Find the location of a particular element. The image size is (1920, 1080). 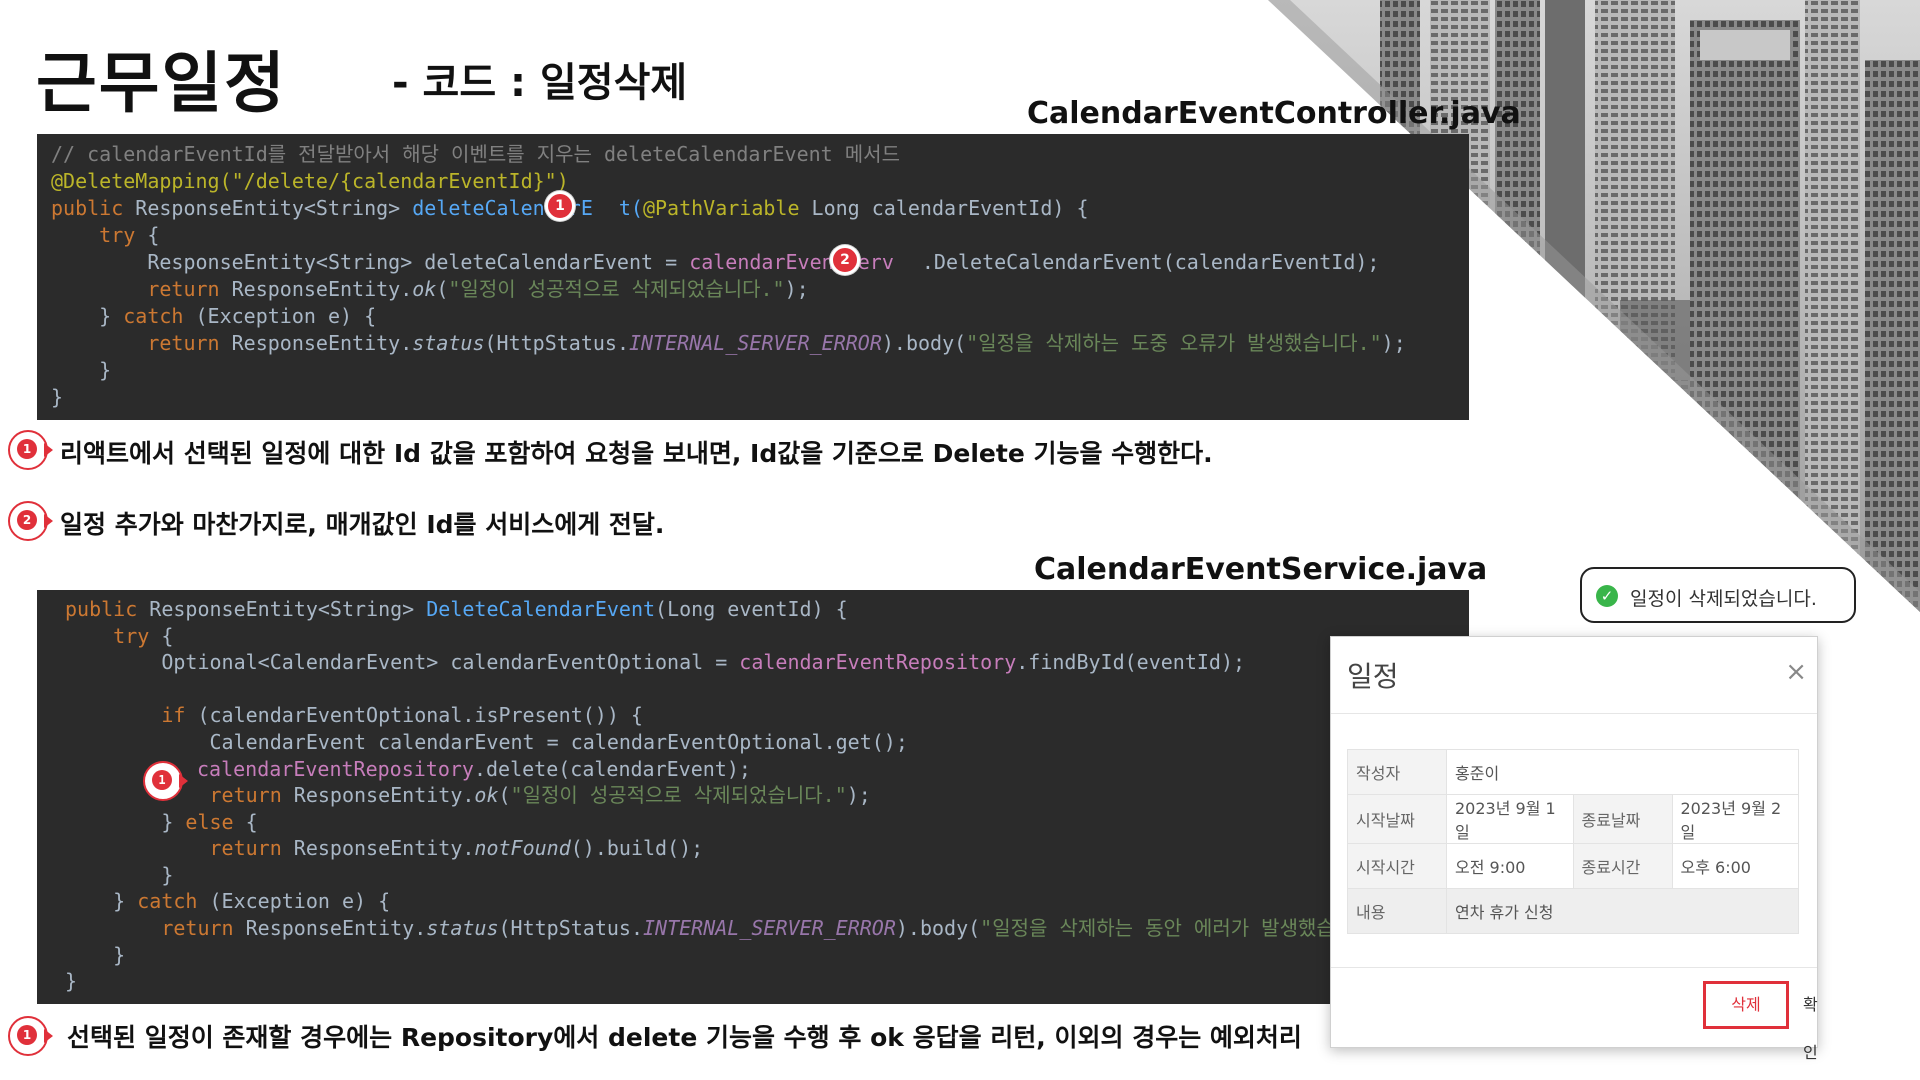

service-filename: CalendarEventService.java is located at coordinates (1261, 569).